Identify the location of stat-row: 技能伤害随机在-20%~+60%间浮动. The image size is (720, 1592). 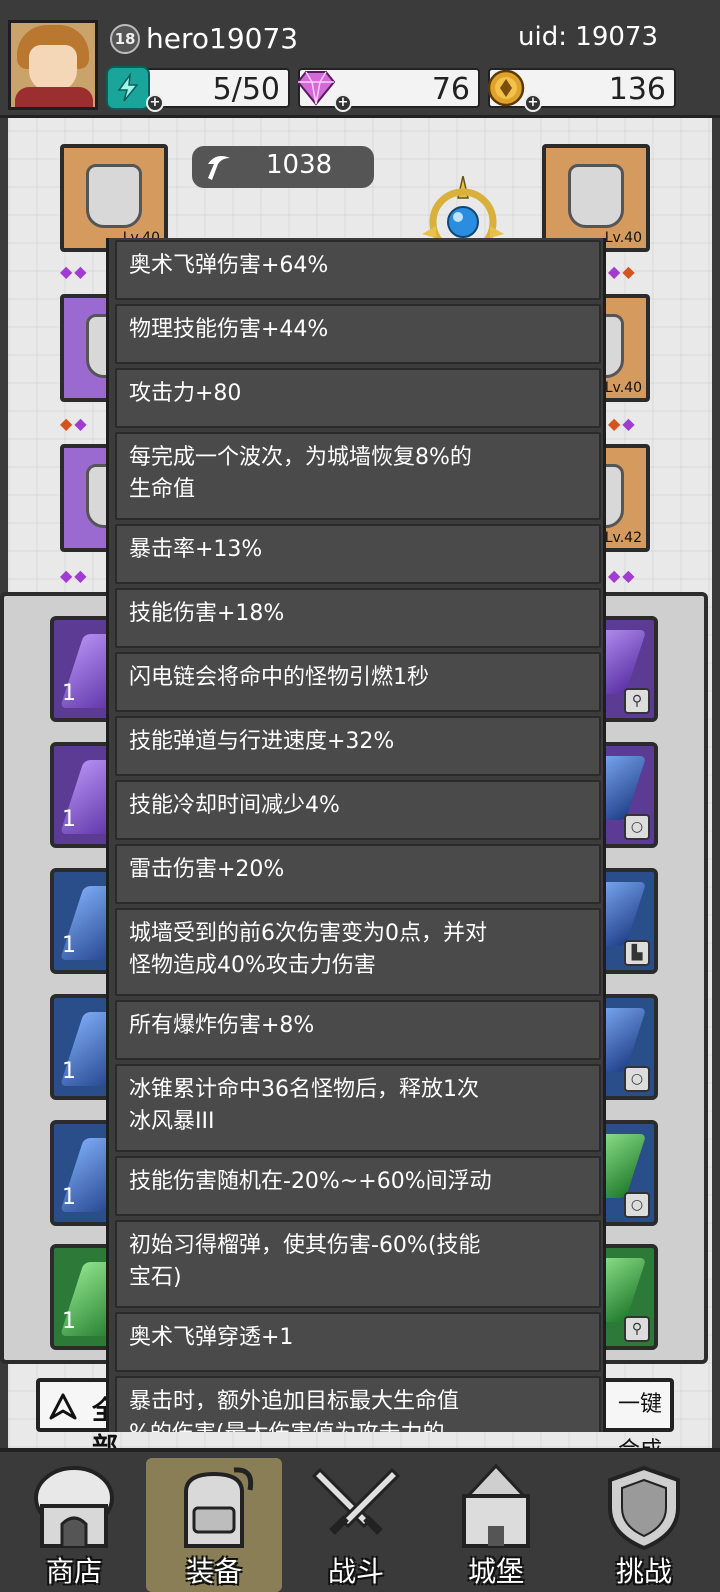
(358, 1186).